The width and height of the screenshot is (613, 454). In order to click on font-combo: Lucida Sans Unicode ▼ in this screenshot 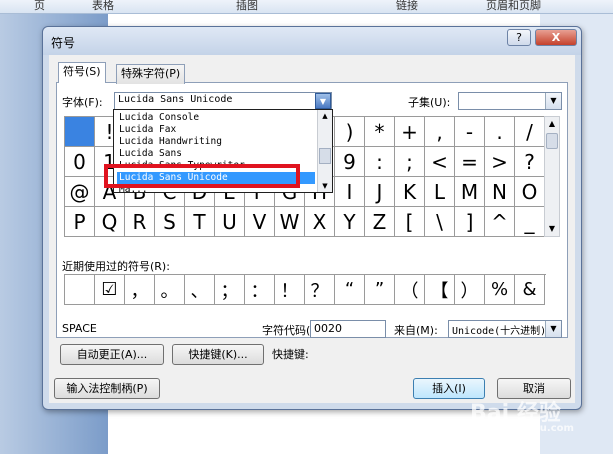, I will do `click(223, 101)`.